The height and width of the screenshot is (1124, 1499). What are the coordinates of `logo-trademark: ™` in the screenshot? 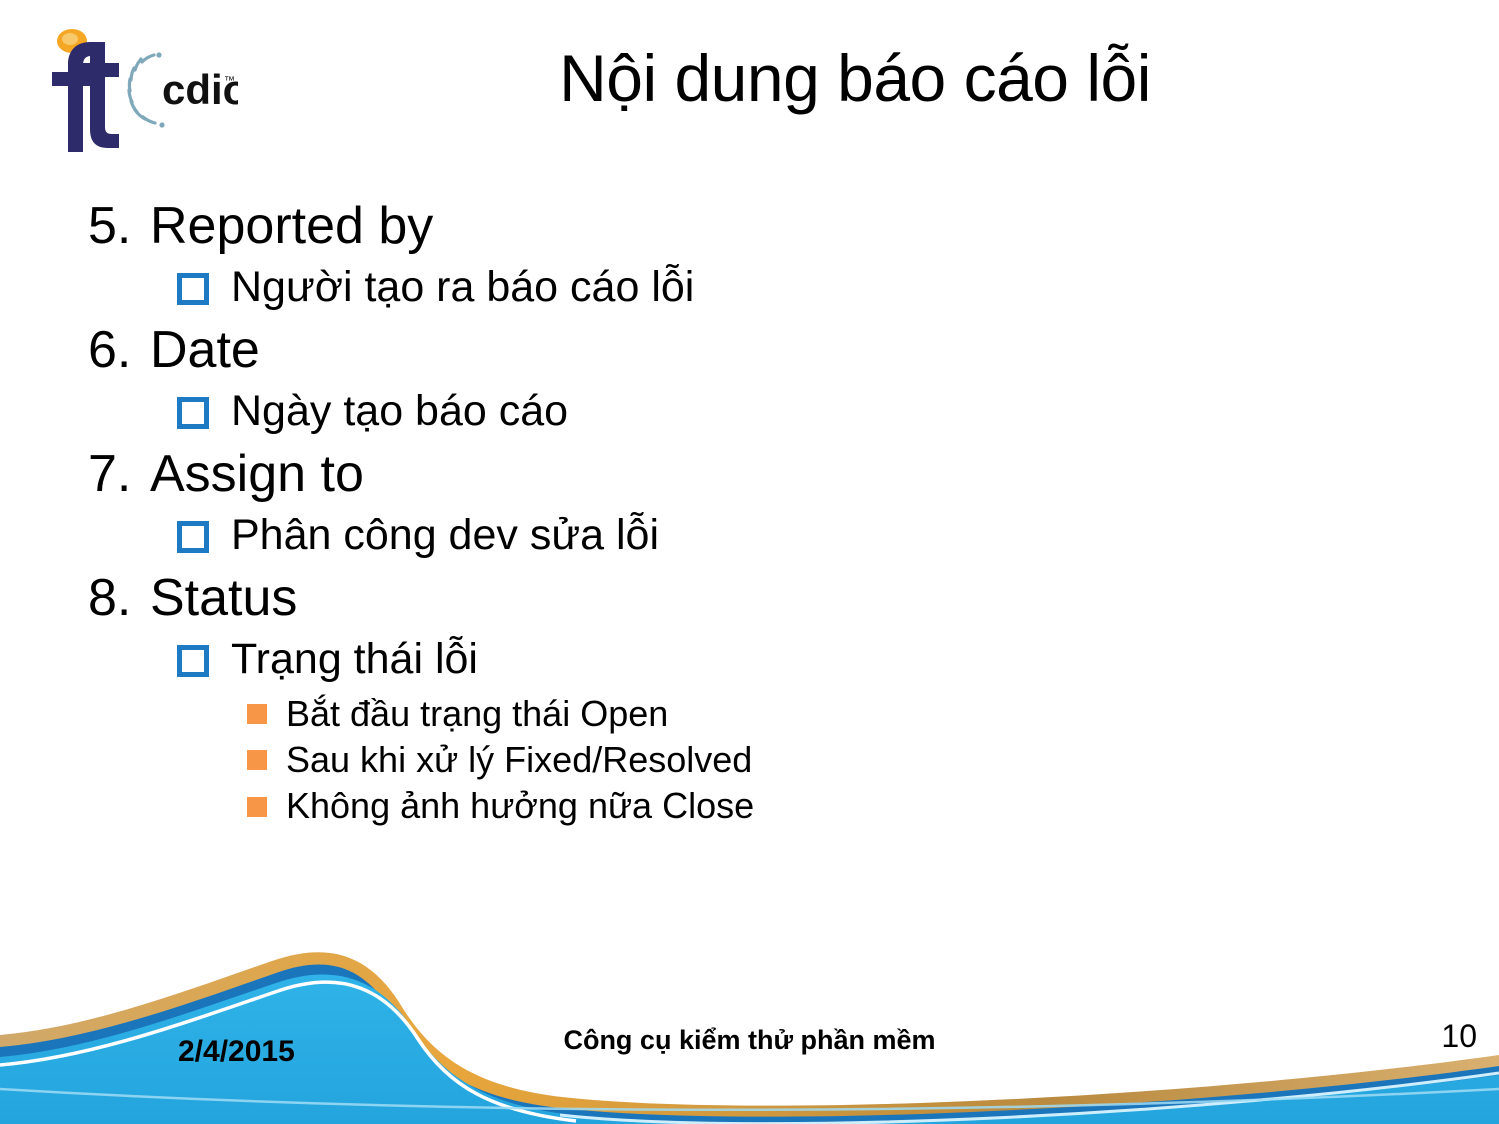 It's located at (229, 81).